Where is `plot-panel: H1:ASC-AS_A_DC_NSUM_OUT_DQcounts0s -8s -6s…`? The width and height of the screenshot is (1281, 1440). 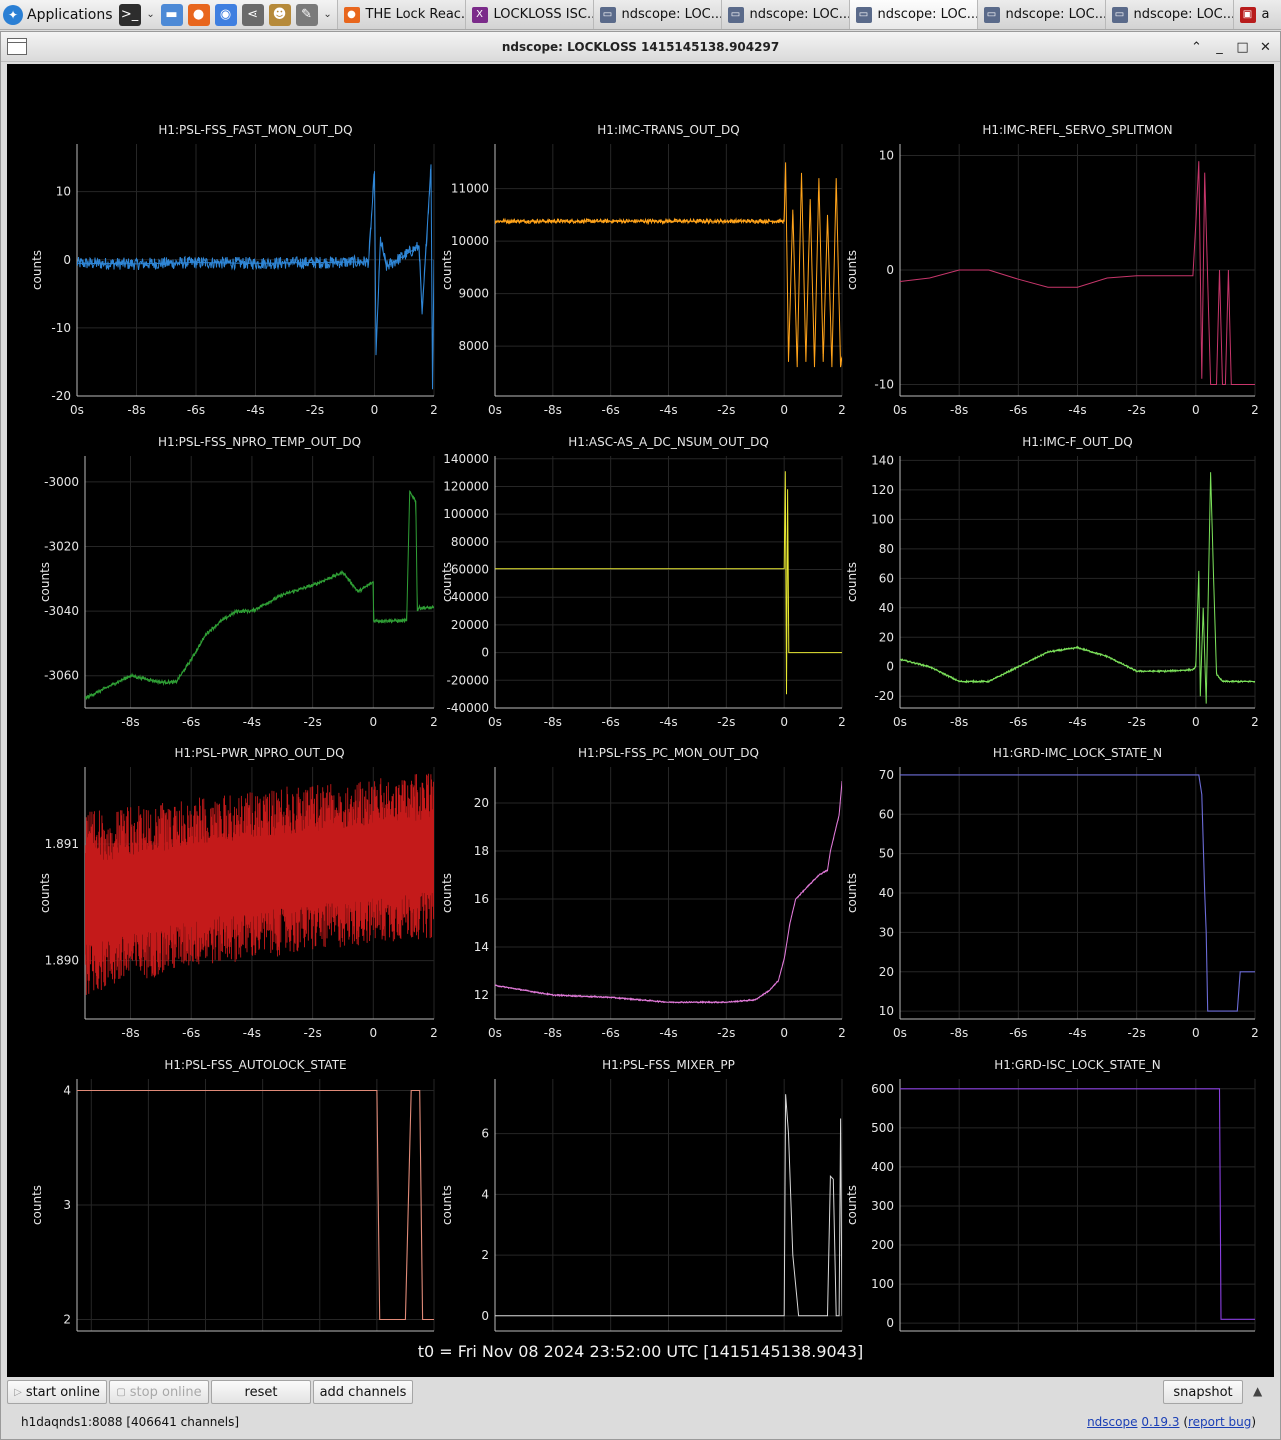 plot-panel: H1:ASC-AS_A_DC_NSUM_OUT_DQcounts0s -8s -6s… is located at coordinates (643, 582).